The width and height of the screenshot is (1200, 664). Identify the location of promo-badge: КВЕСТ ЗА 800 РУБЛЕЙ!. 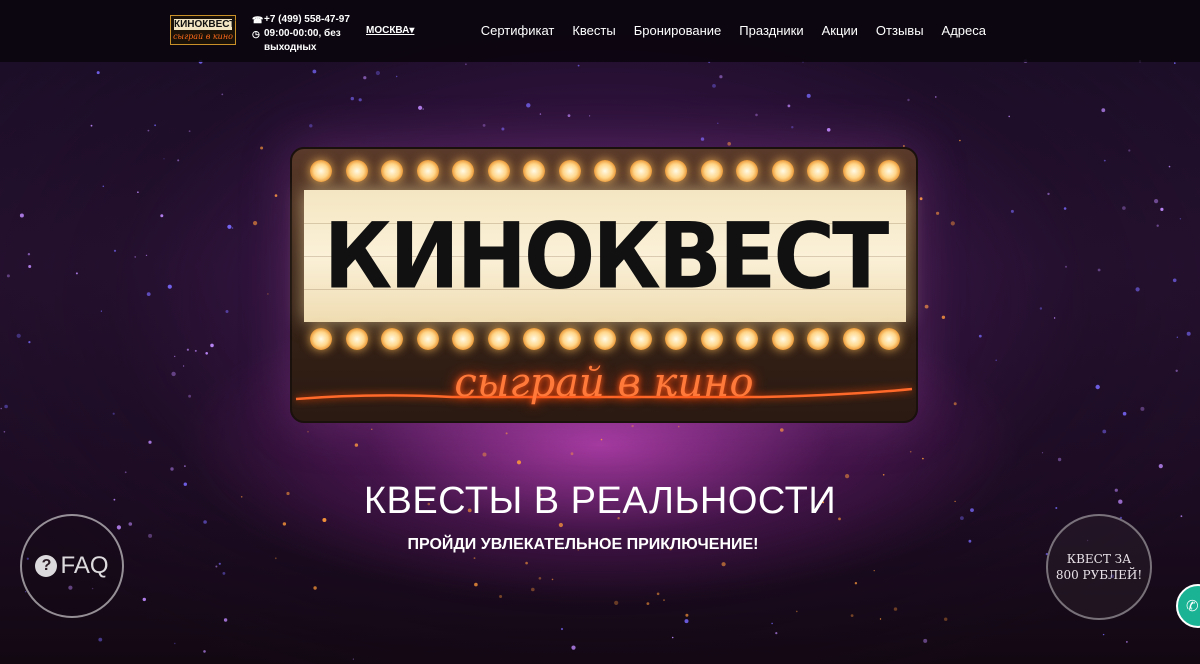
(1099, 567).